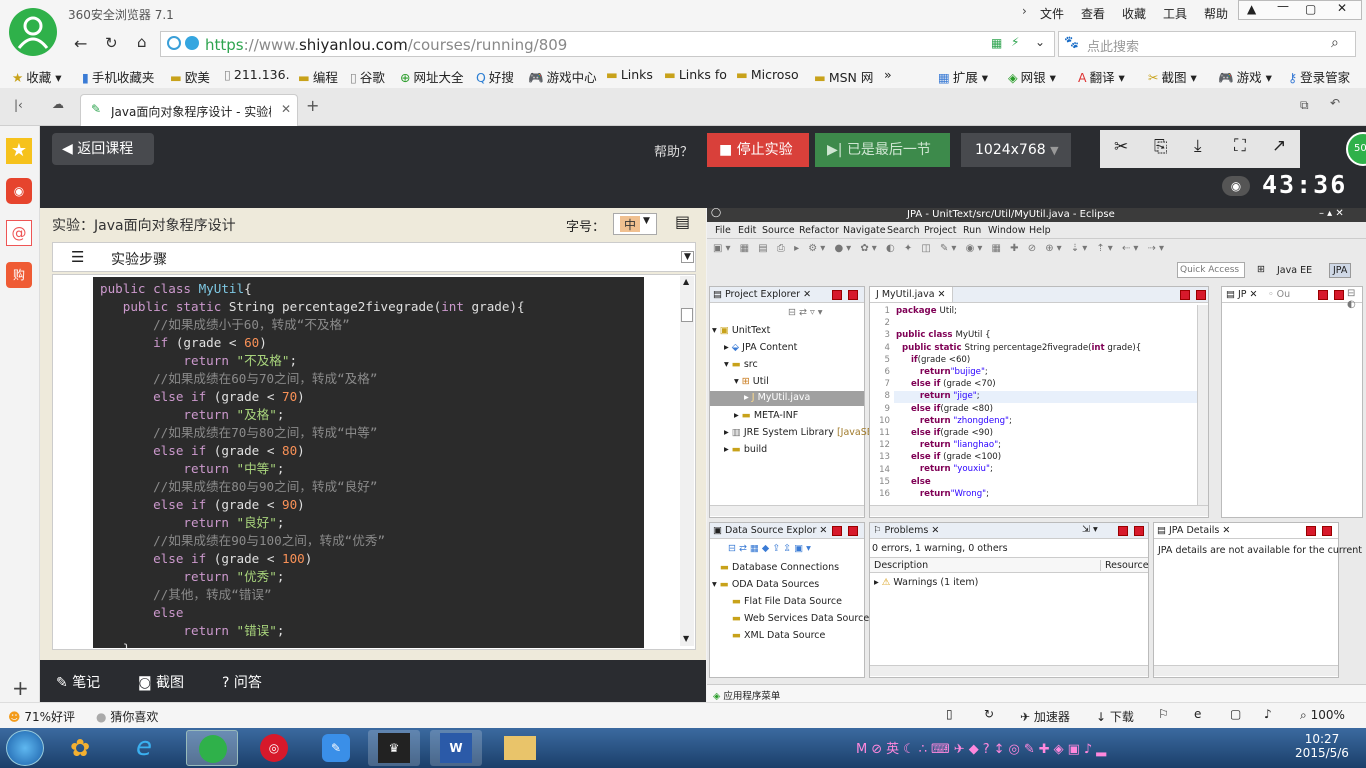 This screenshot has width=1366, height=768. What do you see at coordinates (19, 191) in the screenshot?
I see `weibo-icon: ◉` at bounding box center [19, 191].